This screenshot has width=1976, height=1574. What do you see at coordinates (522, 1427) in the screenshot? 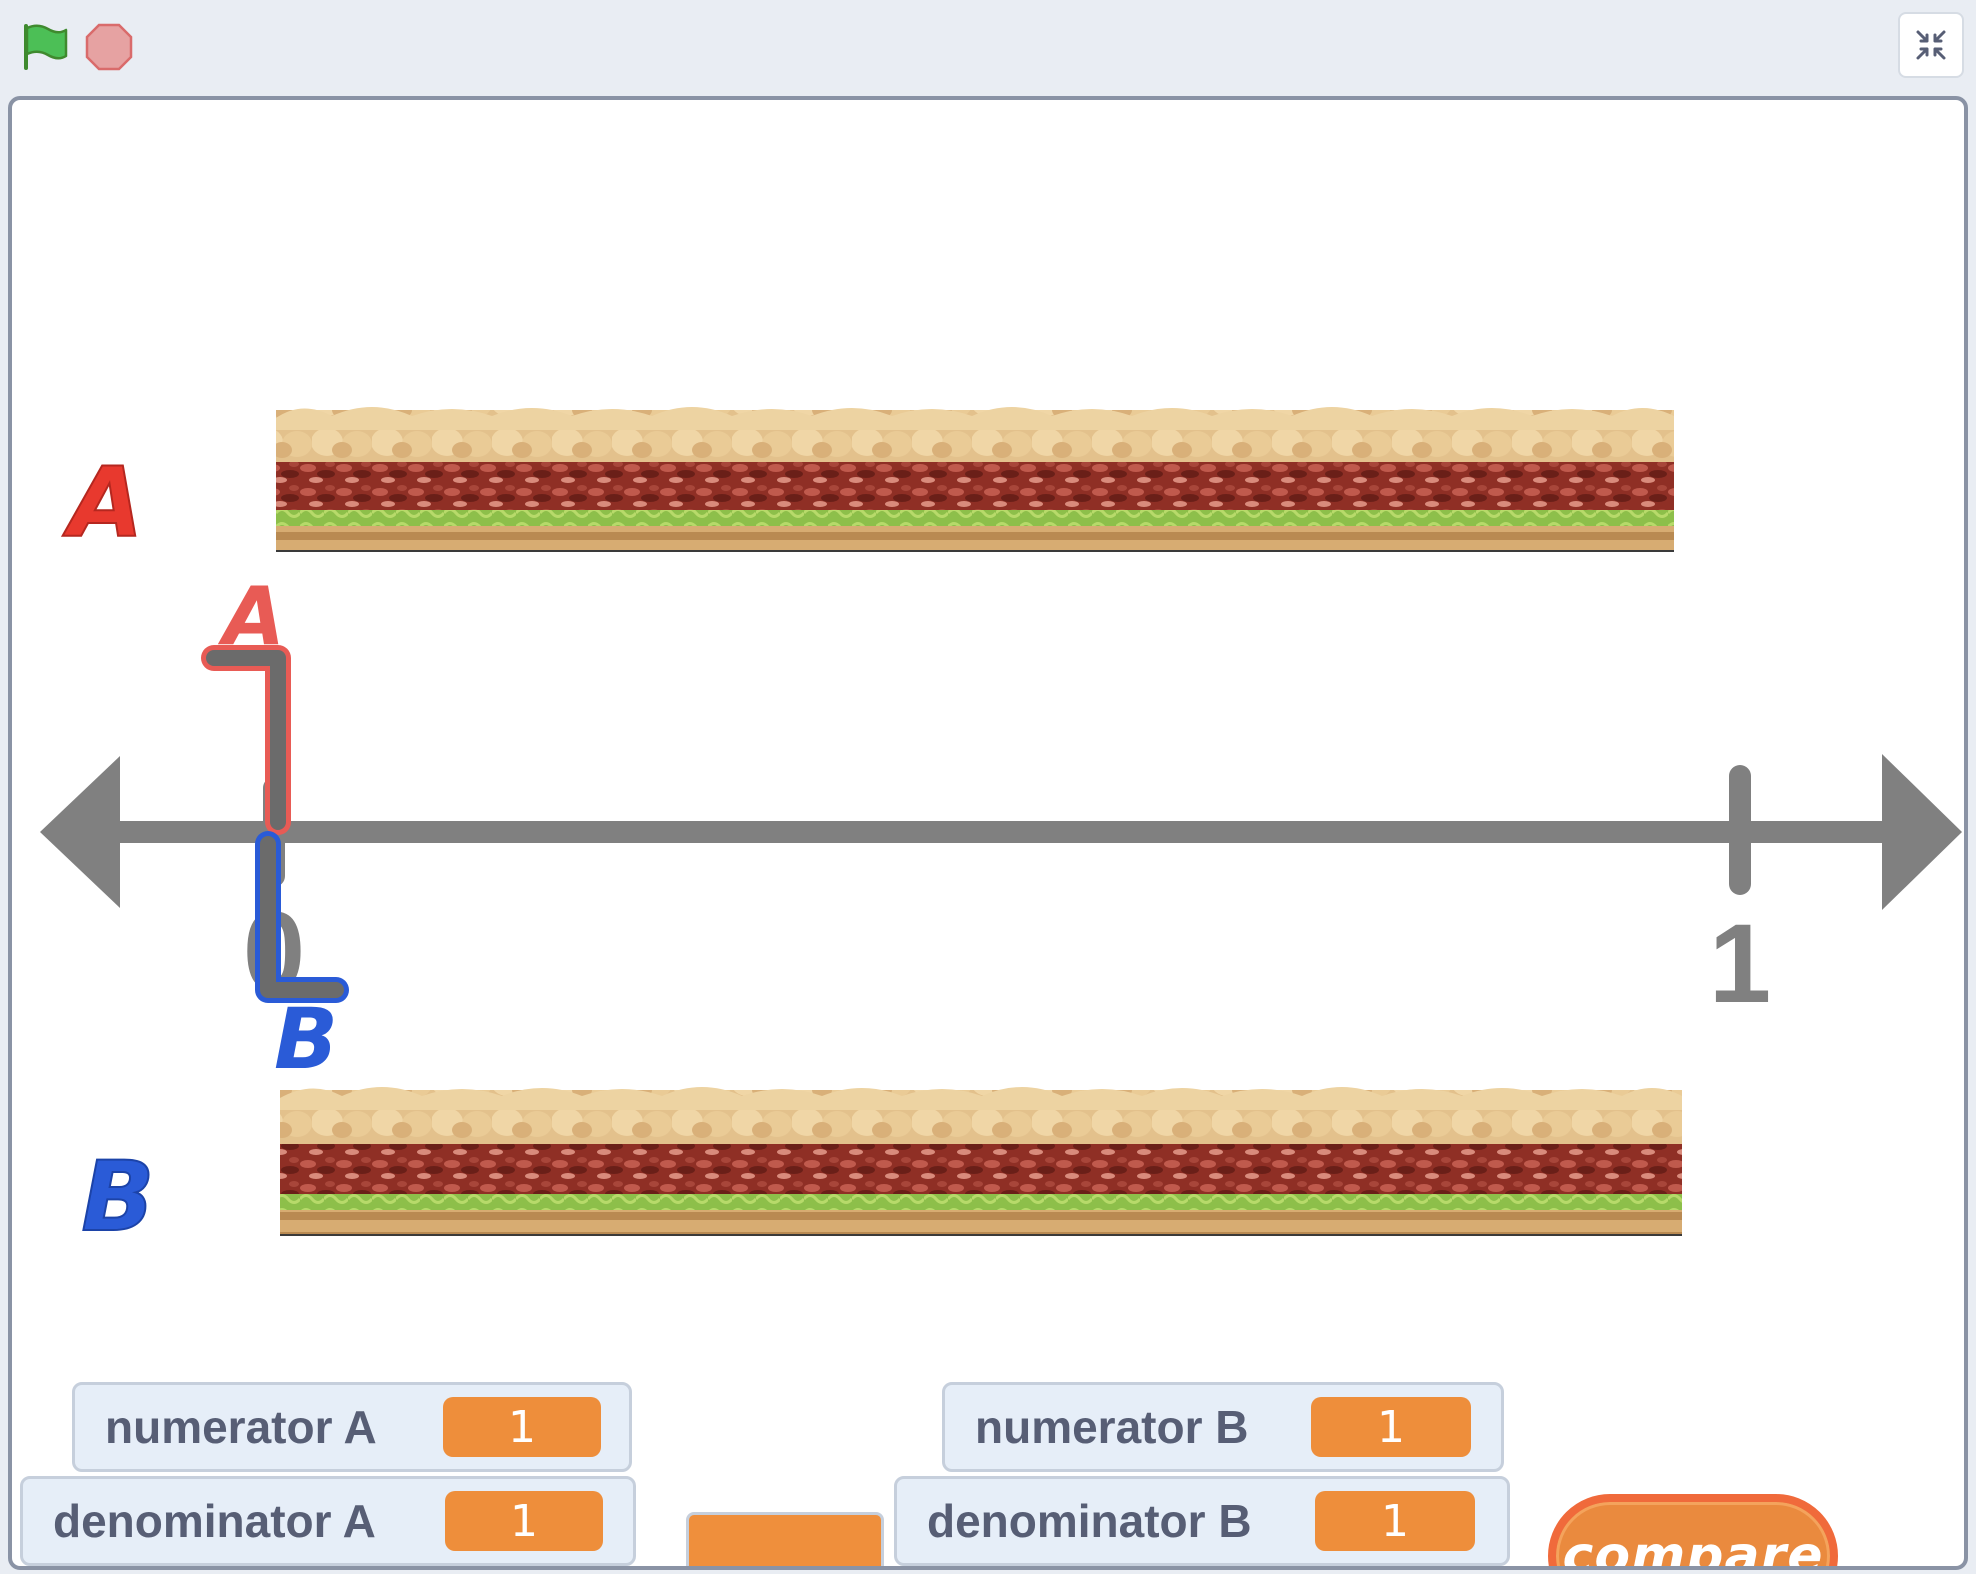
I see `monitor-numerator-a-value: 1` at bounding box center [522, 1427].